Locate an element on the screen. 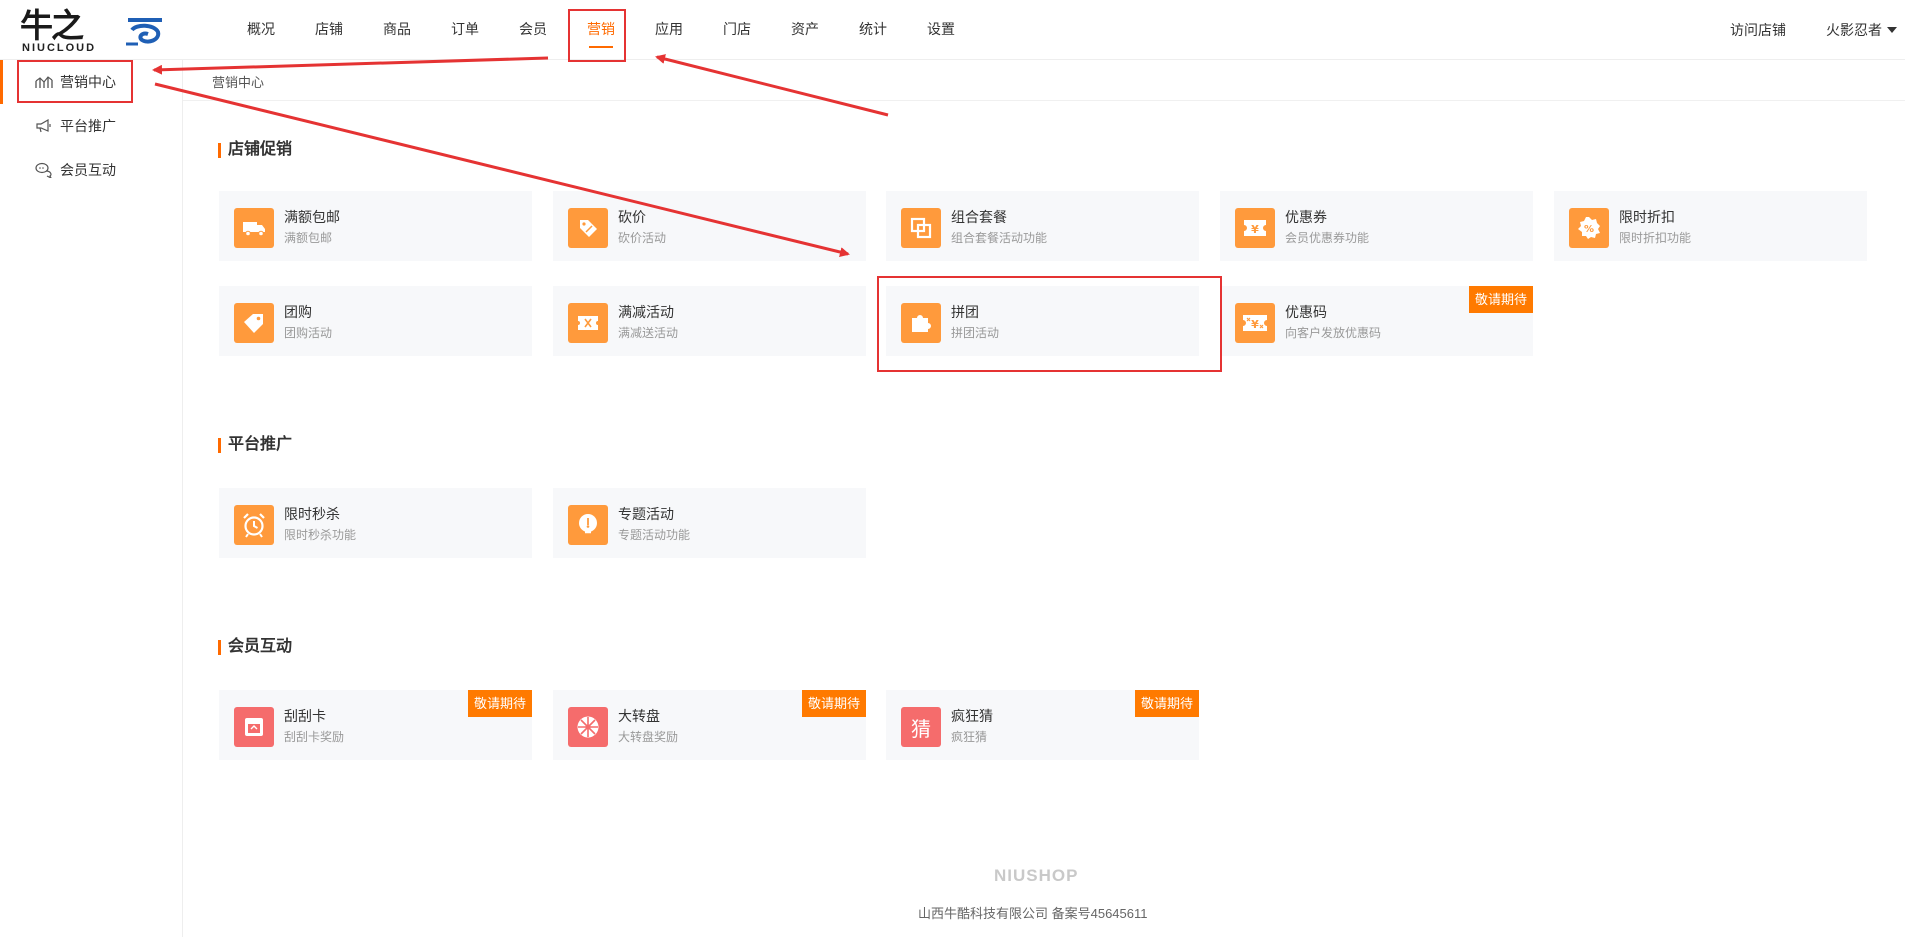  card-name: 刮刮卡 is located at coordinates (305, 716).